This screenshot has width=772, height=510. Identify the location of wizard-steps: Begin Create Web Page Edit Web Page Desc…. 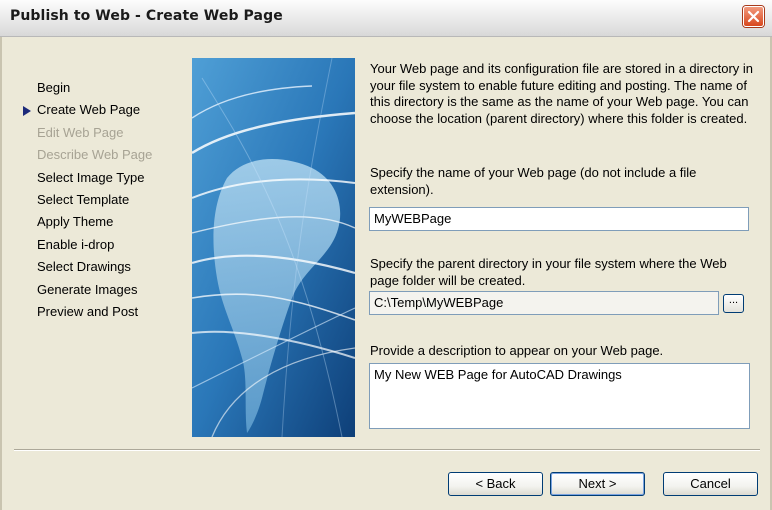
(87, 200).